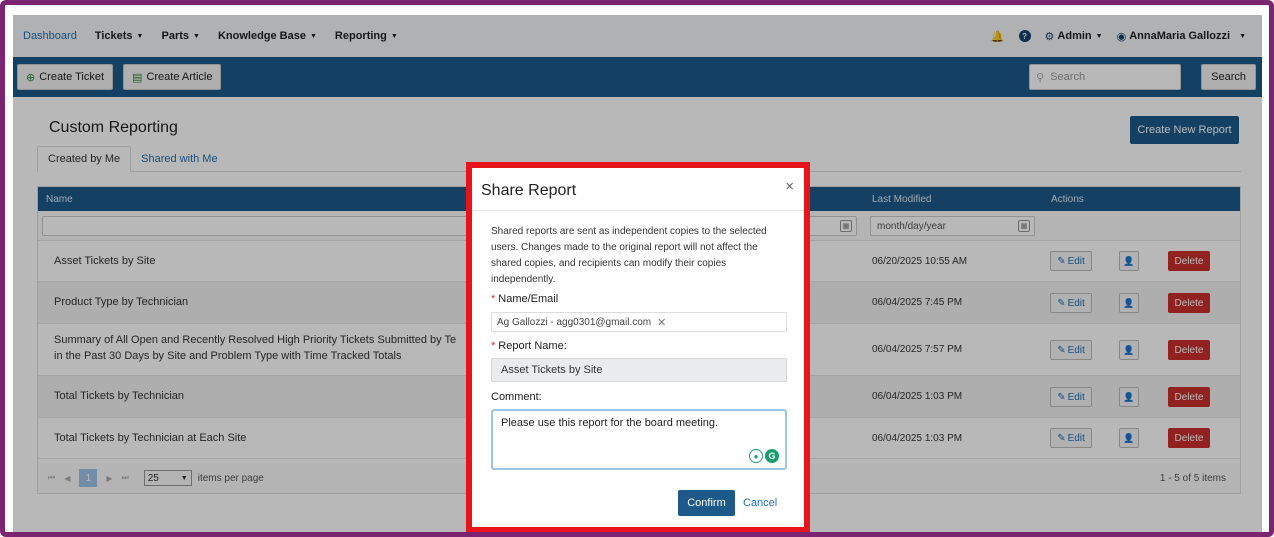 This screenshot has height=537, width=1274. What do you see at coordinates (516, 397) in the screenshot?
I see `comment-label: Comment:` at bounding box center [516, 397].